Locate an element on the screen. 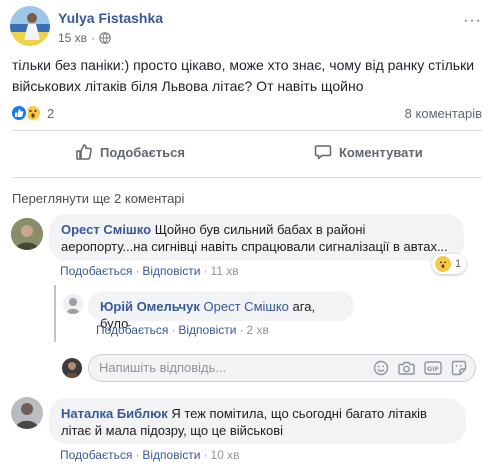  wow-reaction-icon is located at coordinates (443, 264).